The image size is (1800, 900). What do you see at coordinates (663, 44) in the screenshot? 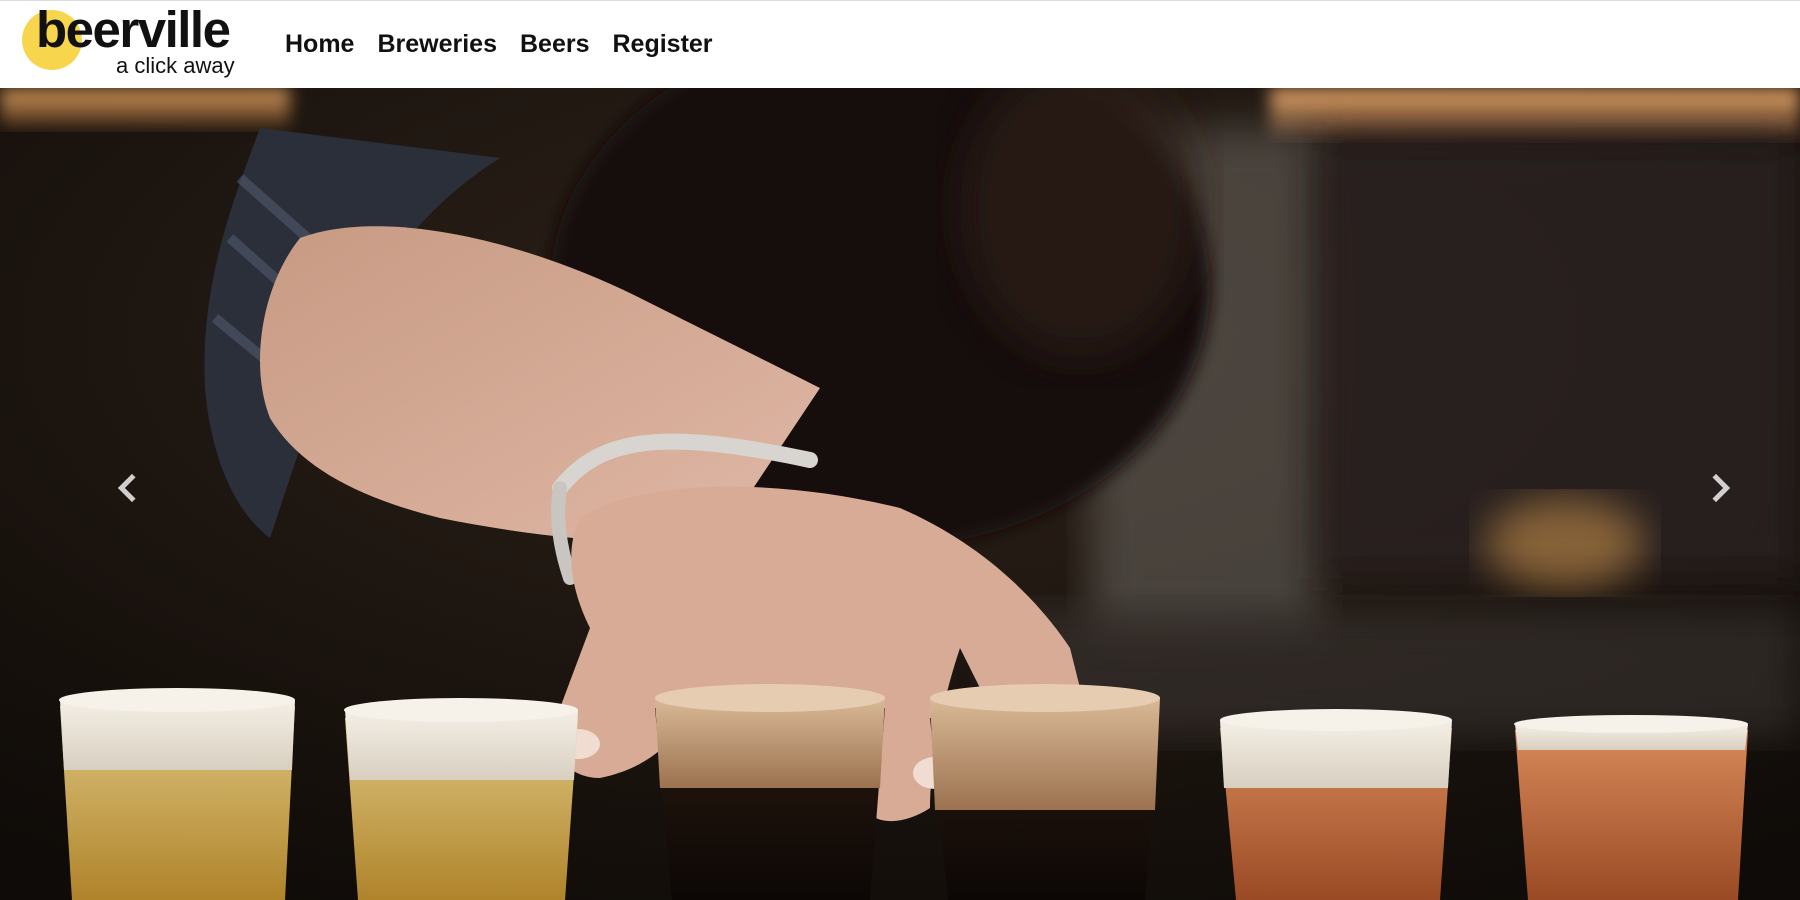
I see `nav-register-link: Register` at bounding box center [663, 44].